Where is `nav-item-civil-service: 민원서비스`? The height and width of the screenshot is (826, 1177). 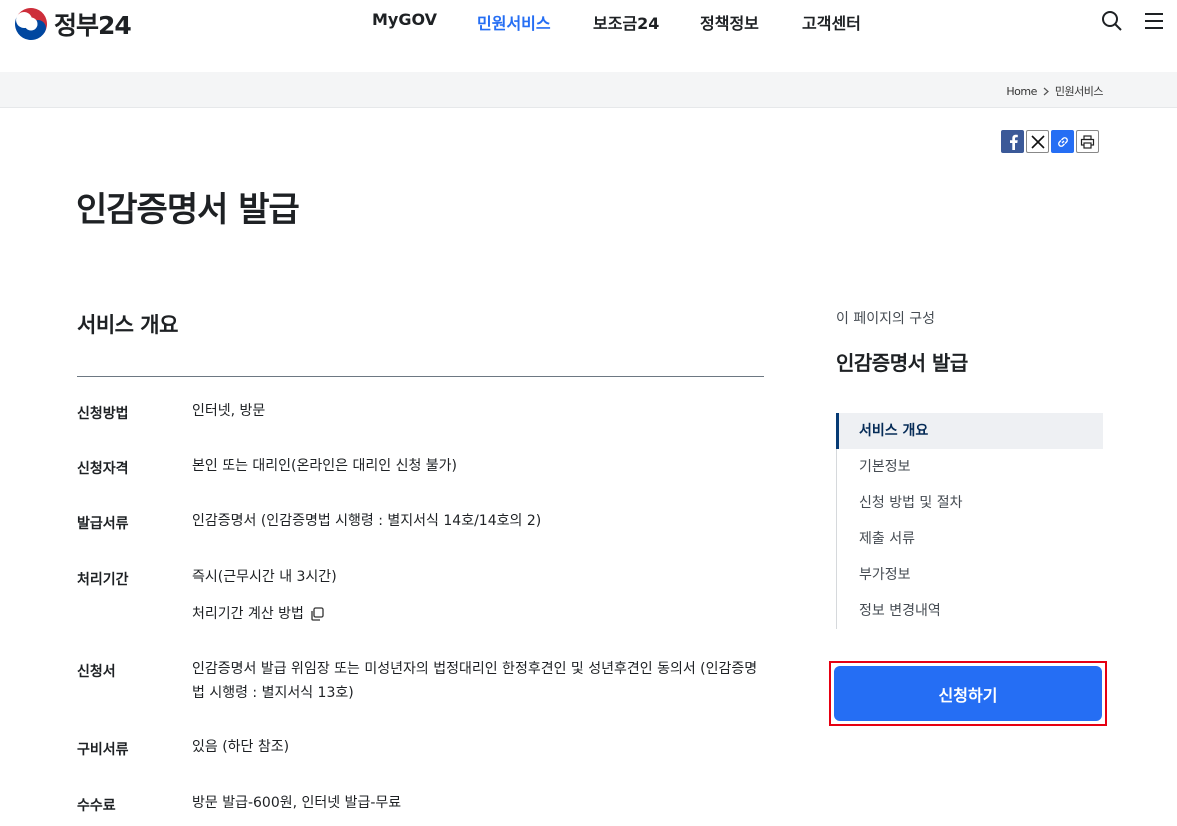
nav-item-civil-service: 민원서비스 is located at coordinates (535, 22).